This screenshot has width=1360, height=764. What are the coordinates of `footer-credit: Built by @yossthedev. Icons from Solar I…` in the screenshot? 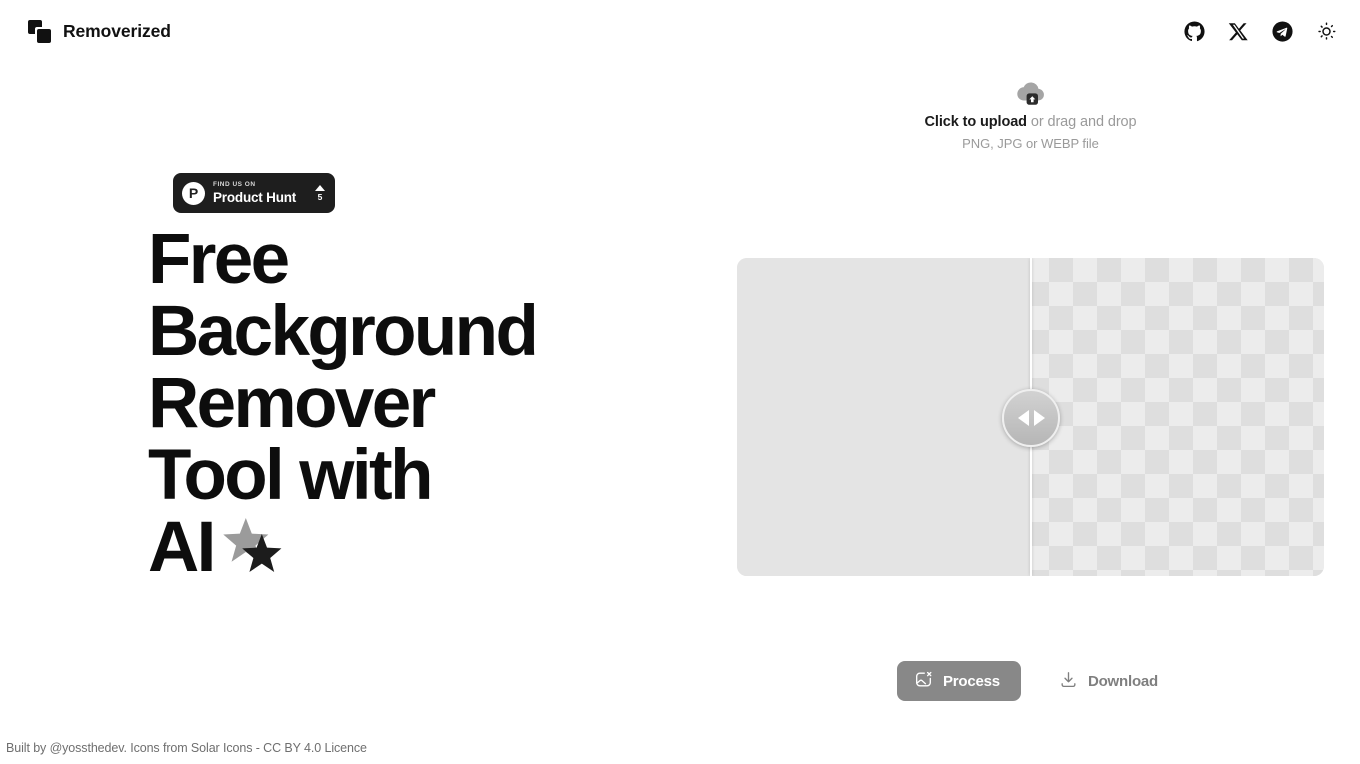 It's located at (186, 748).